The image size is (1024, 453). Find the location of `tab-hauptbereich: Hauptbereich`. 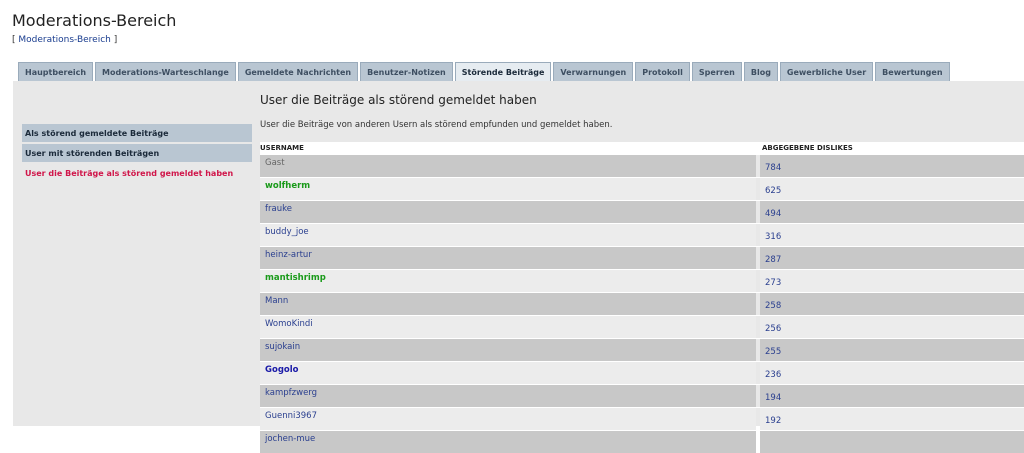

tab-hauptbereich: Hauptbereich is located at coordinates (56, 71).